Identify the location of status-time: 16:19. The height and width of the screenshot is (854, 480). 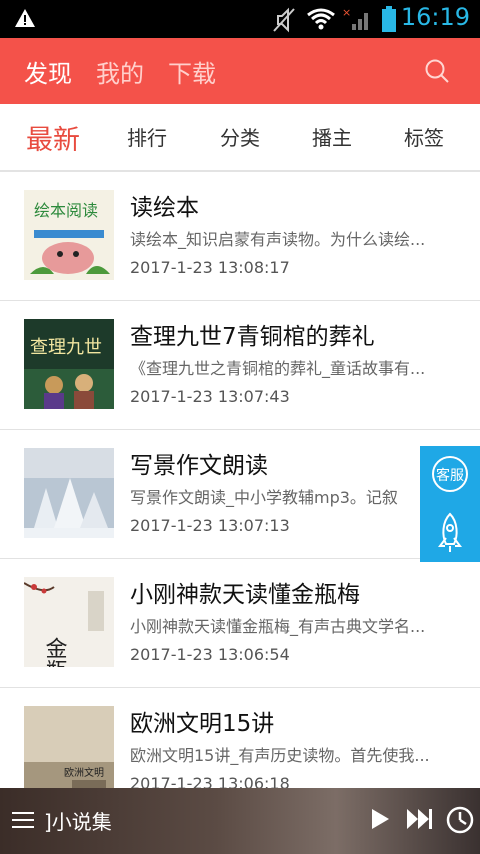
(435, 17).